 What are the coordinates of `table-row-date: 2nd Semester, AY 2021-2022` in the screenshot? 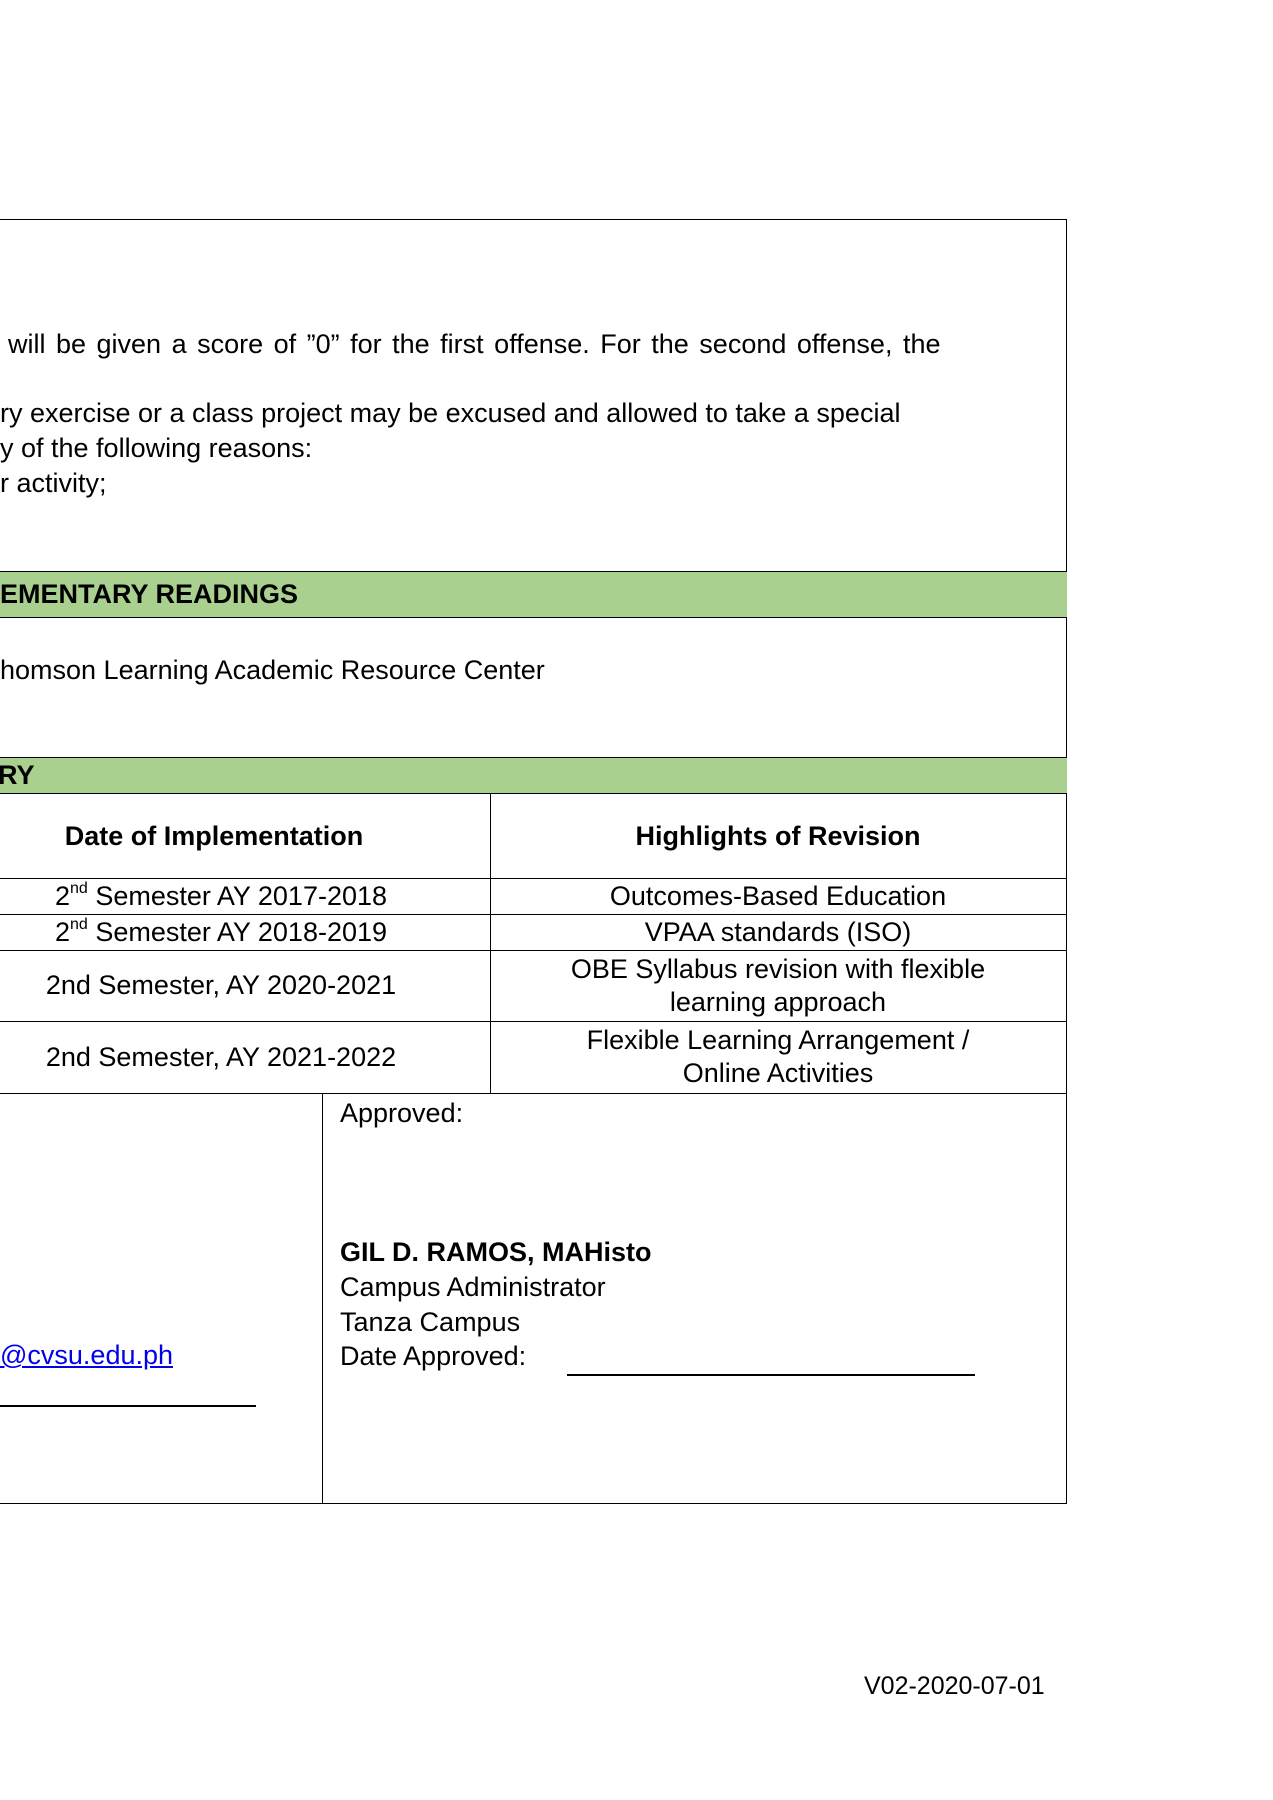 It's located at (221, 1057).